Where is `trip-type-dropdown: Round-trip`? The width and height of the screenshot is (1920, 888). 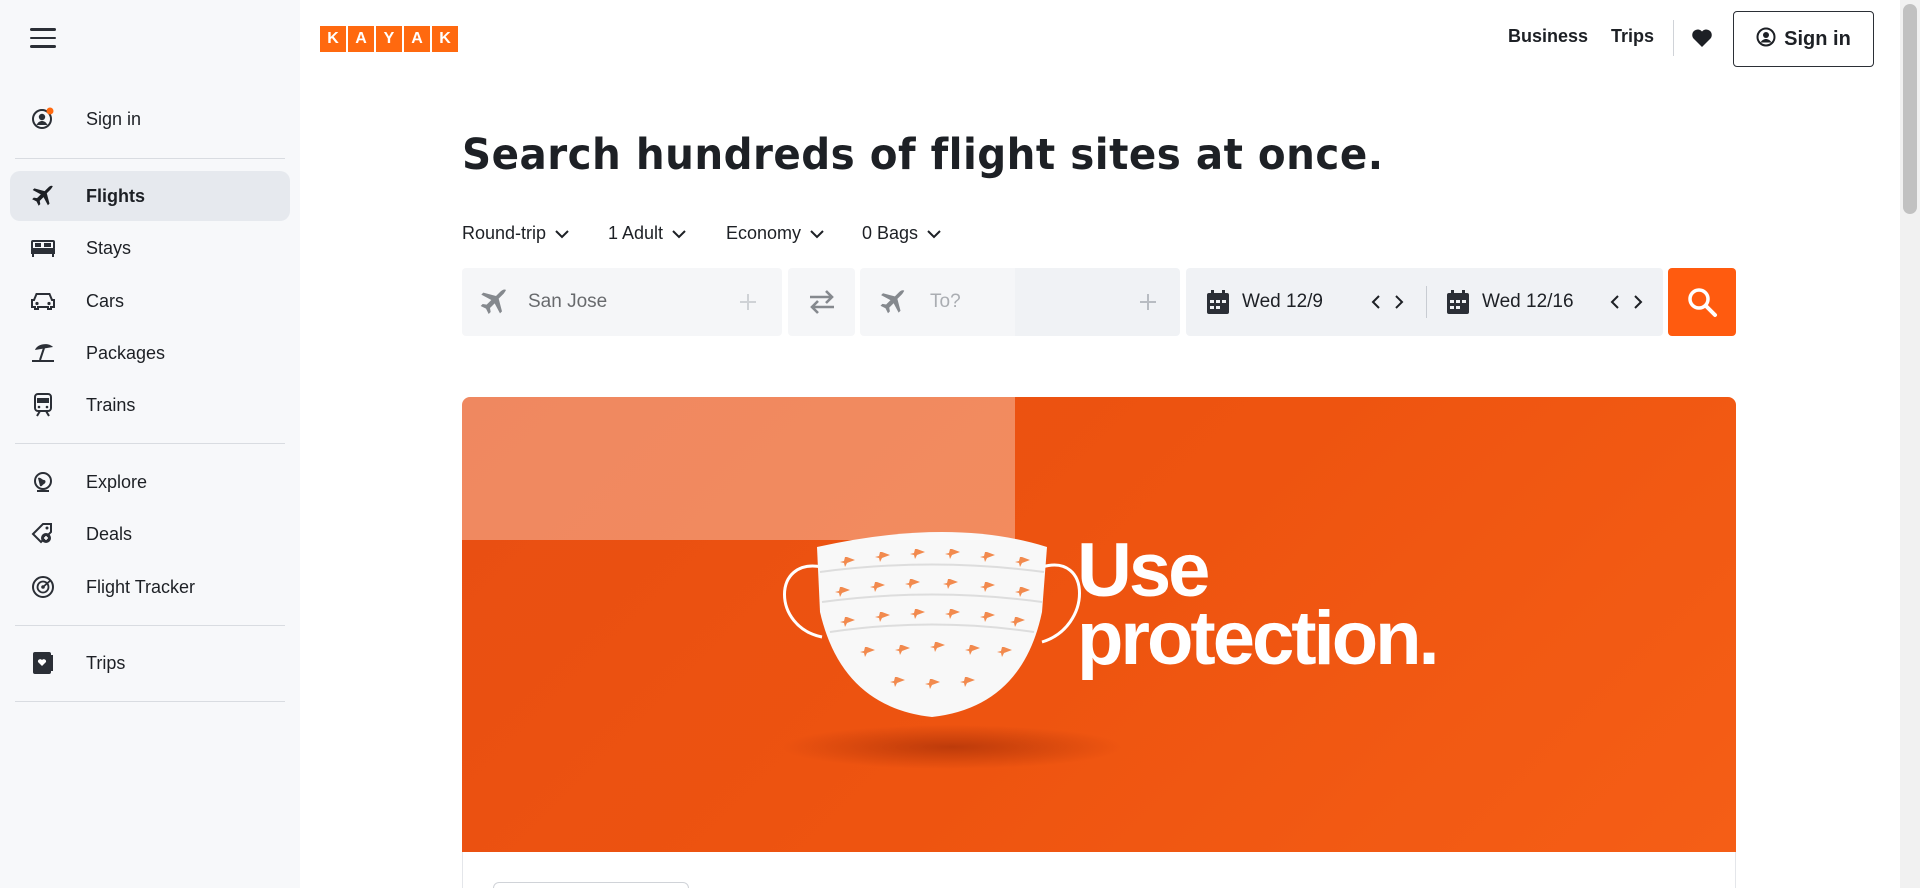
trip-type-dropdown: Round-trip is located at coordinates (516, 233).